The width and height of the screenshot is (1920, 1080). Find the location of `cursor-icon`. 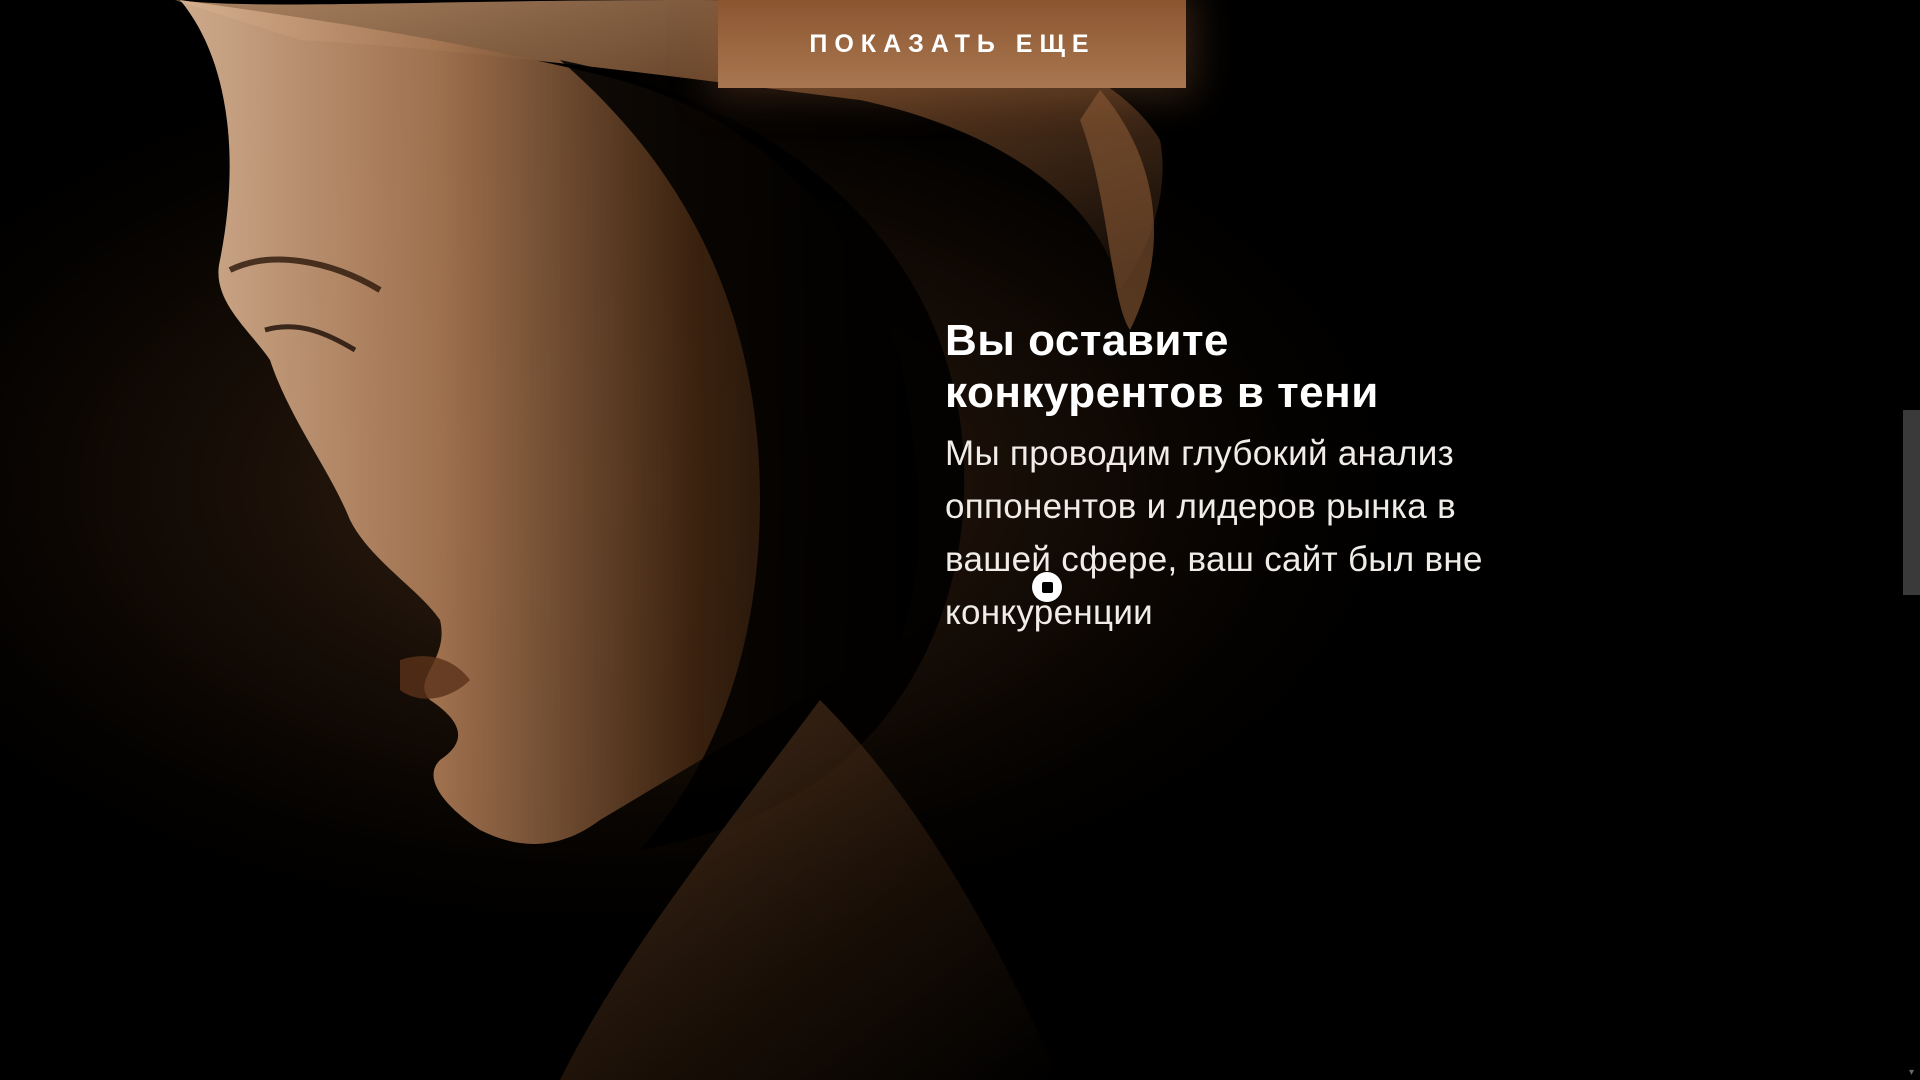

cursor-icon is located at coordinates (1047, 587).